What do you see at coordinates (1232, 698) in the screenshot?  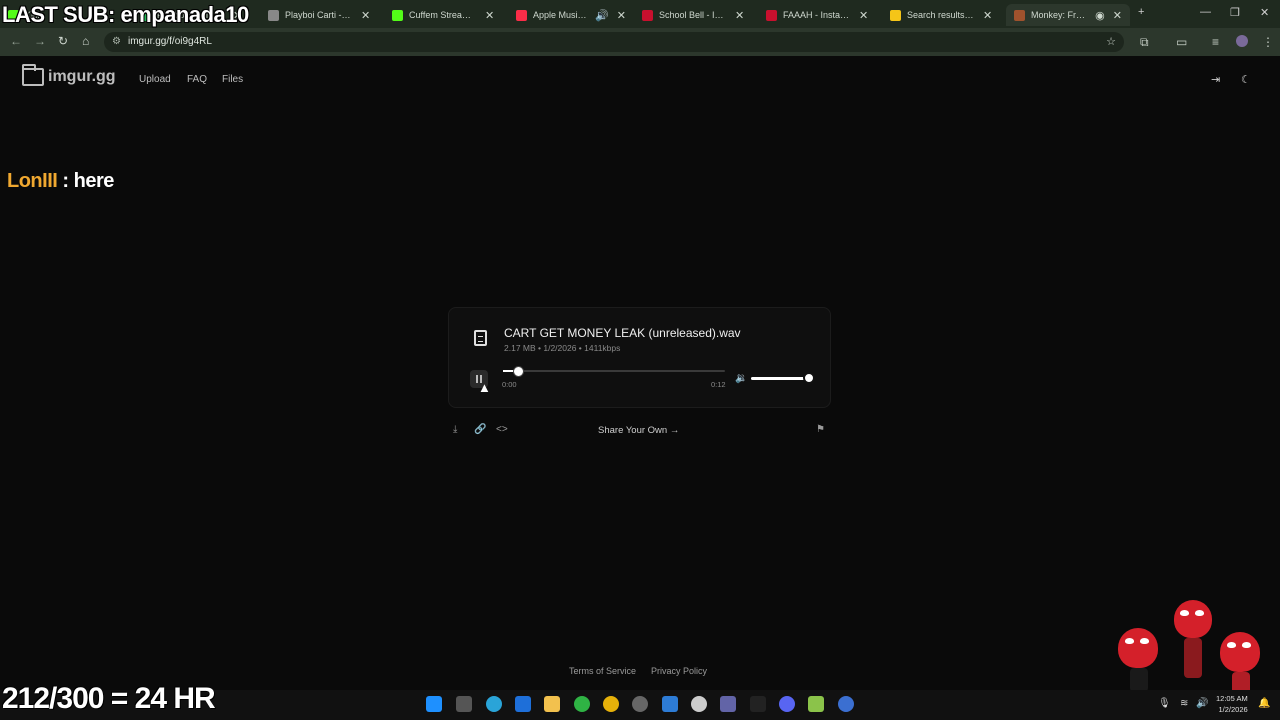 I see `clock-time: 12:05 AM` at bounding box center [1232, 698].